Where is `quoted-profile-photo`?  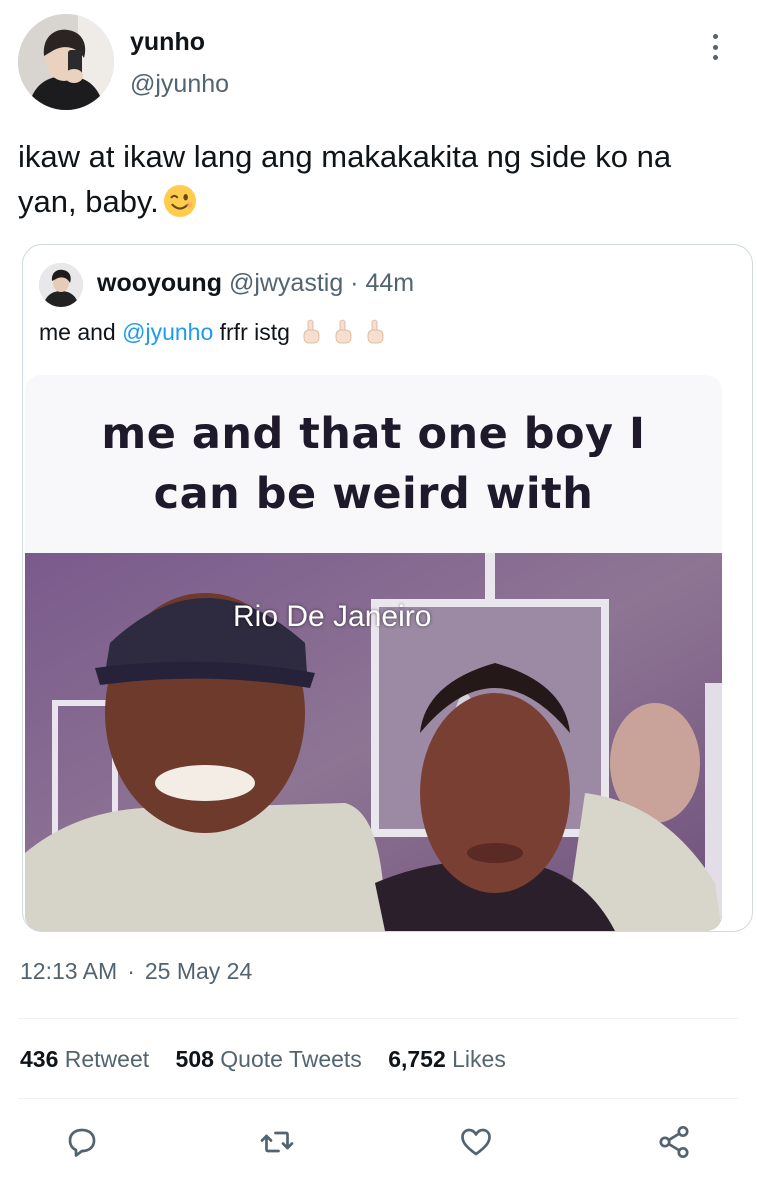
quoted-profile-photo is located at coordinates (61, 285).